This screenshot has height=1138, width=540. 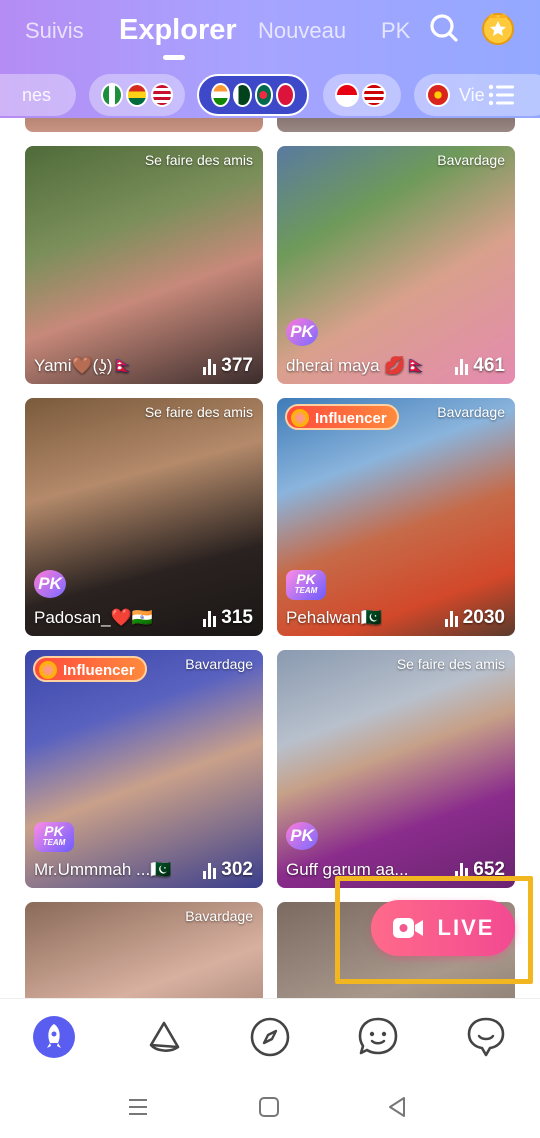 What do you see at coordinates (237, 617) in the screenshot?
I see `viewer-count-value: 315` at bounding box center [237, 617].